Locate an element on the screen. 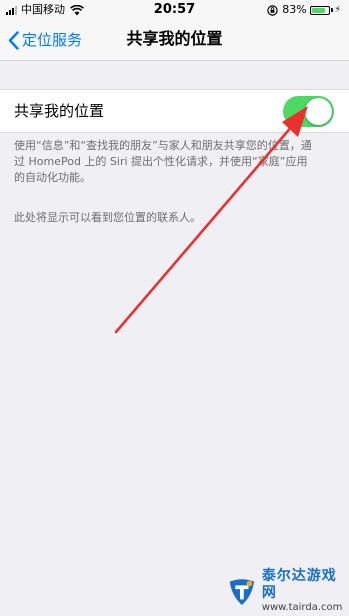 Image resolution: width=349 pixels, height=616 pixels. battery-icon is located at coordinates (319, 10).